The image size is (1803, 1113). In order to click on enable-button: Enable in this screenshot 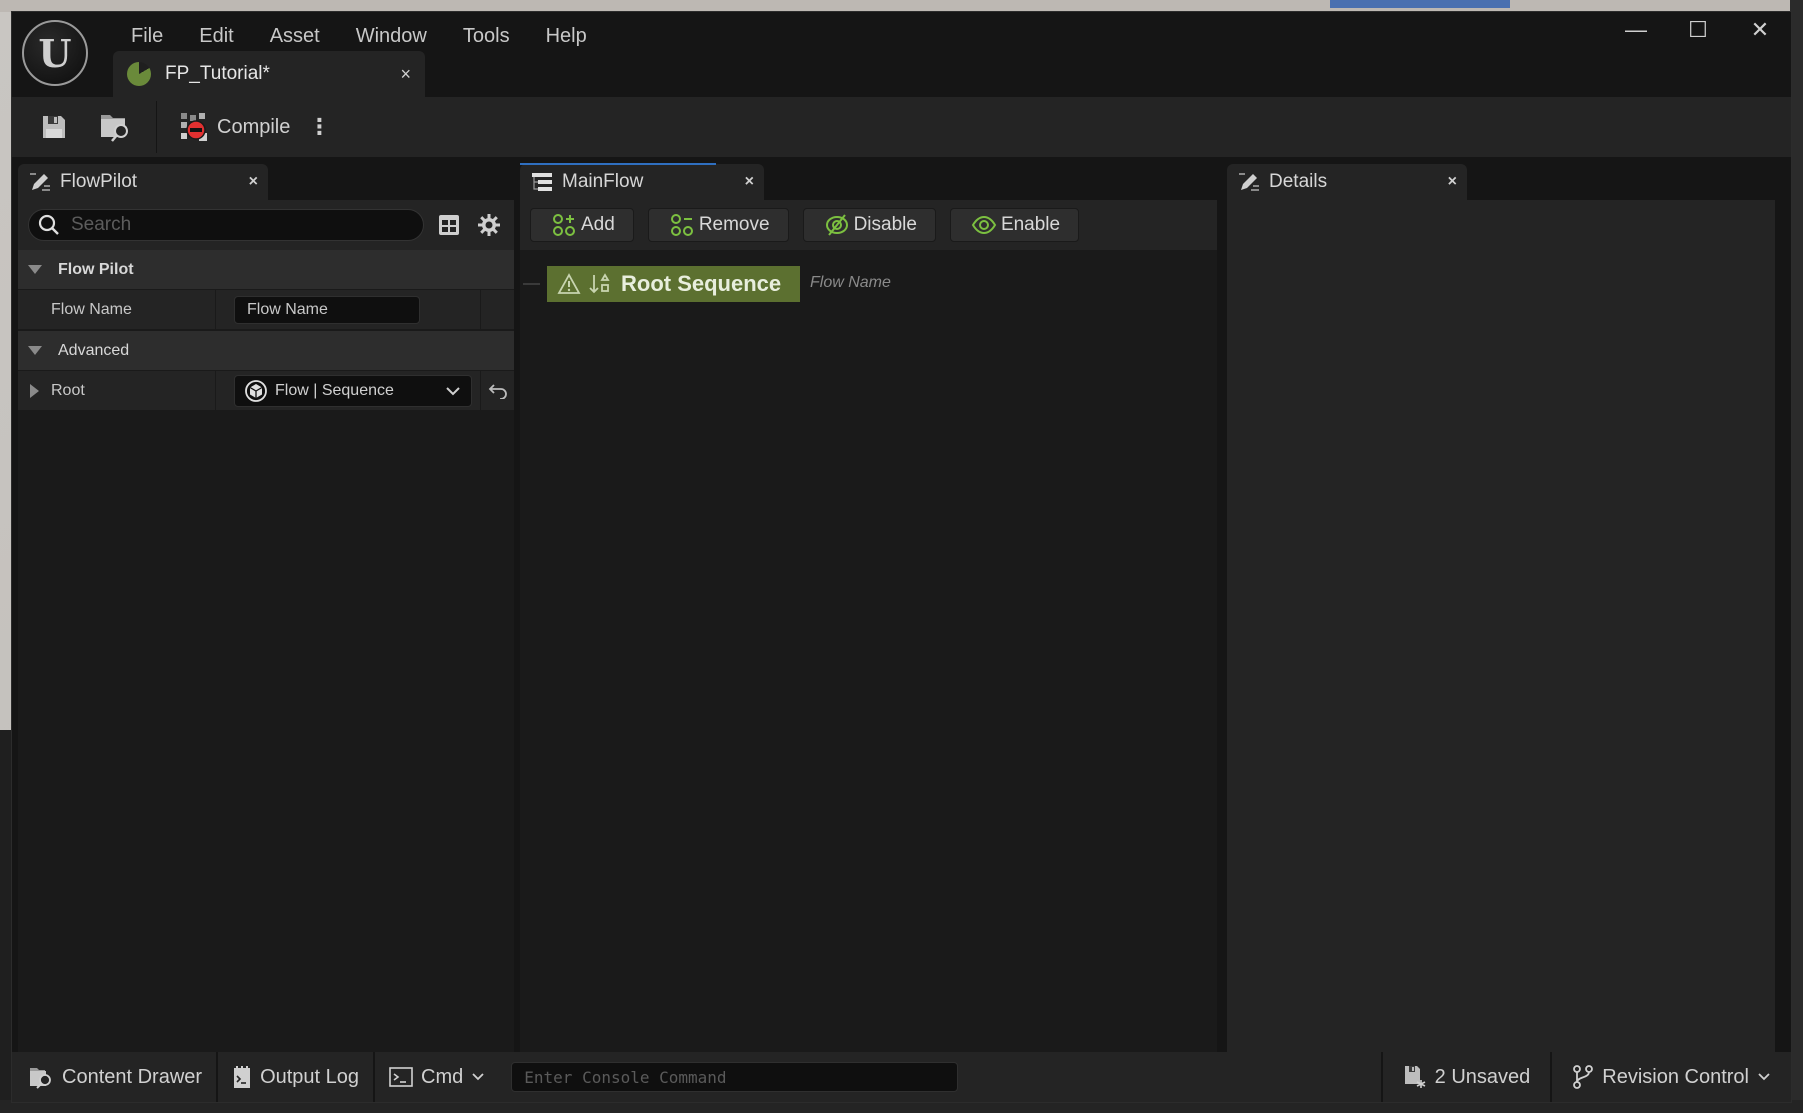, I will do `click(1014, 225)`.